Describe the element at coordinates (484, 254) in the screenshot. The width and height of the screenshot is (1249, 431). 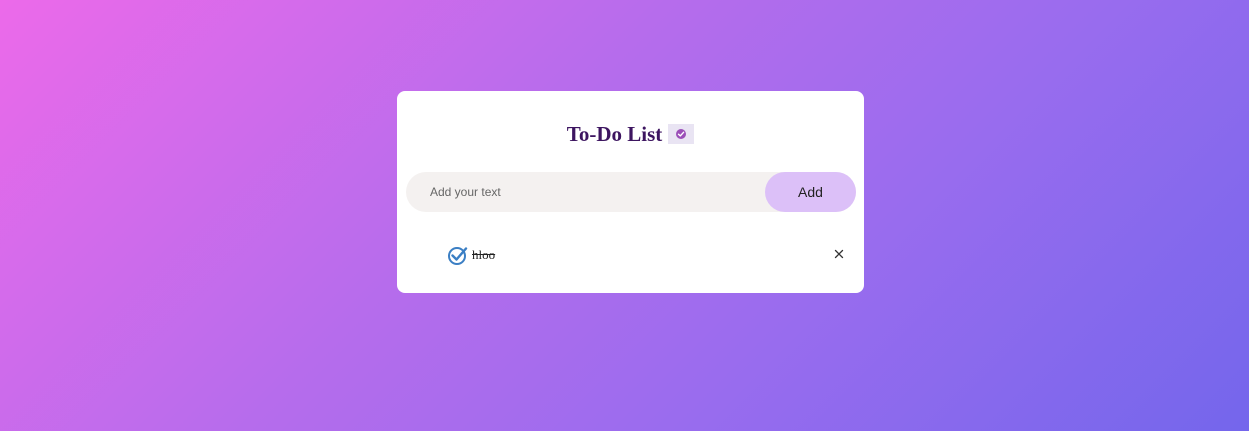
I see `task-text: hloo` at that location.